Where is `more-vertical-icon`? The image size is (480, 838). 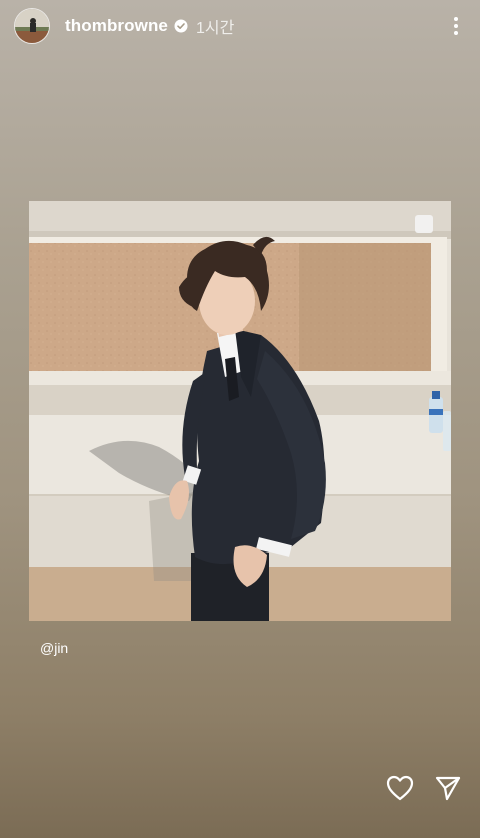 more-vertical-icon is located at coordinates (456, 26).